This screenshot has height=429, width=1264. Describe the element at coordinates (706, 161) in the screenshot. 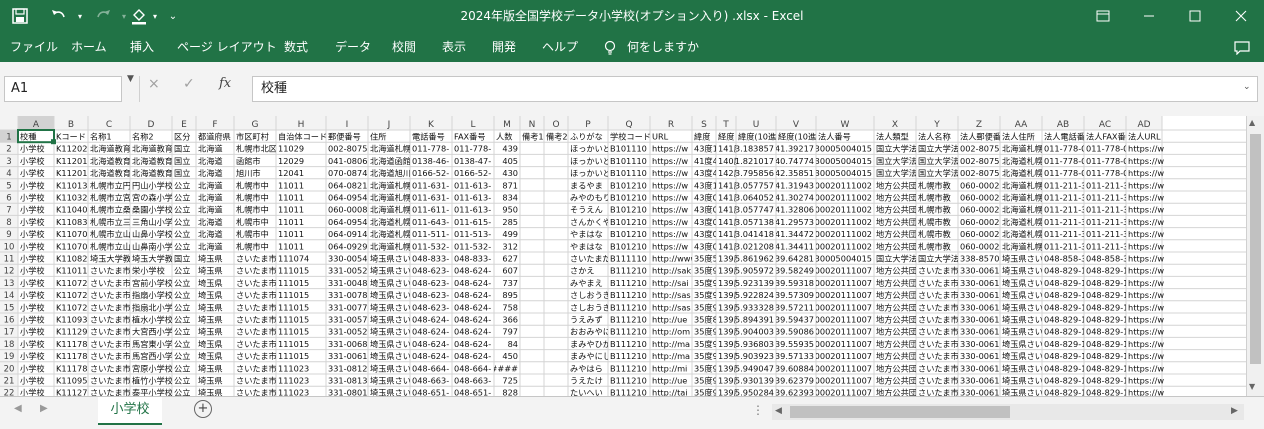

I see `cell: 41度4` at that location.